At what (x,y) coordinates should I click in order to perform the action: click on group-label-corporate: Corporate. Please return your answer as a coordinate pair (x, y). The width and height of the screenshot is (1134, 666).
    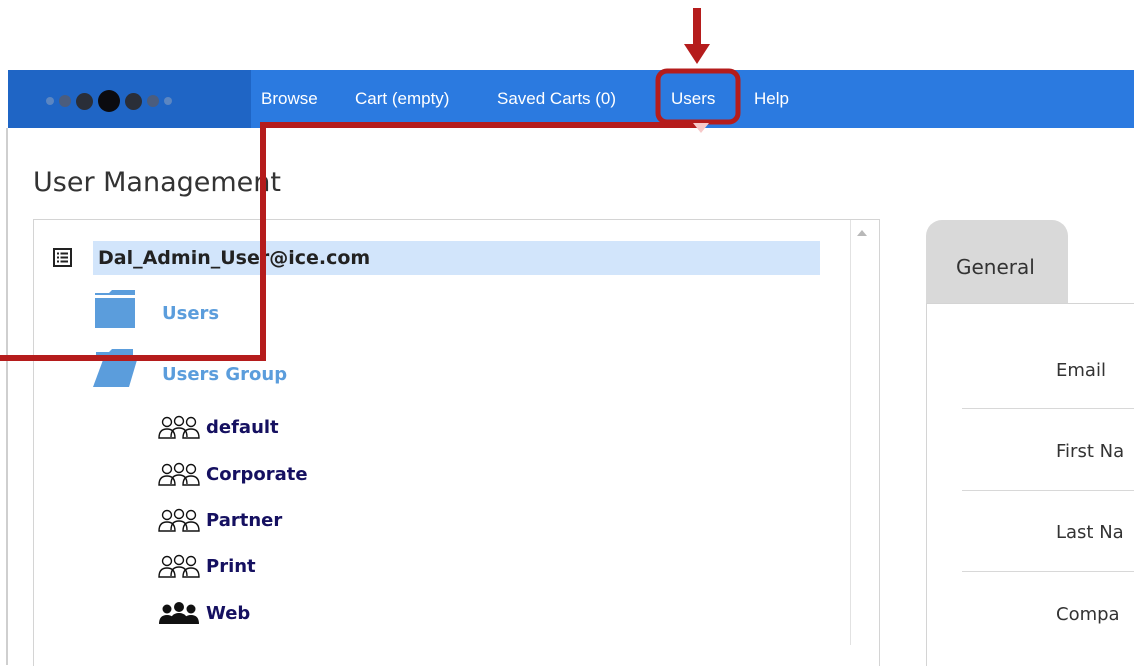
    Looking at the image, I should click on (257, 474).